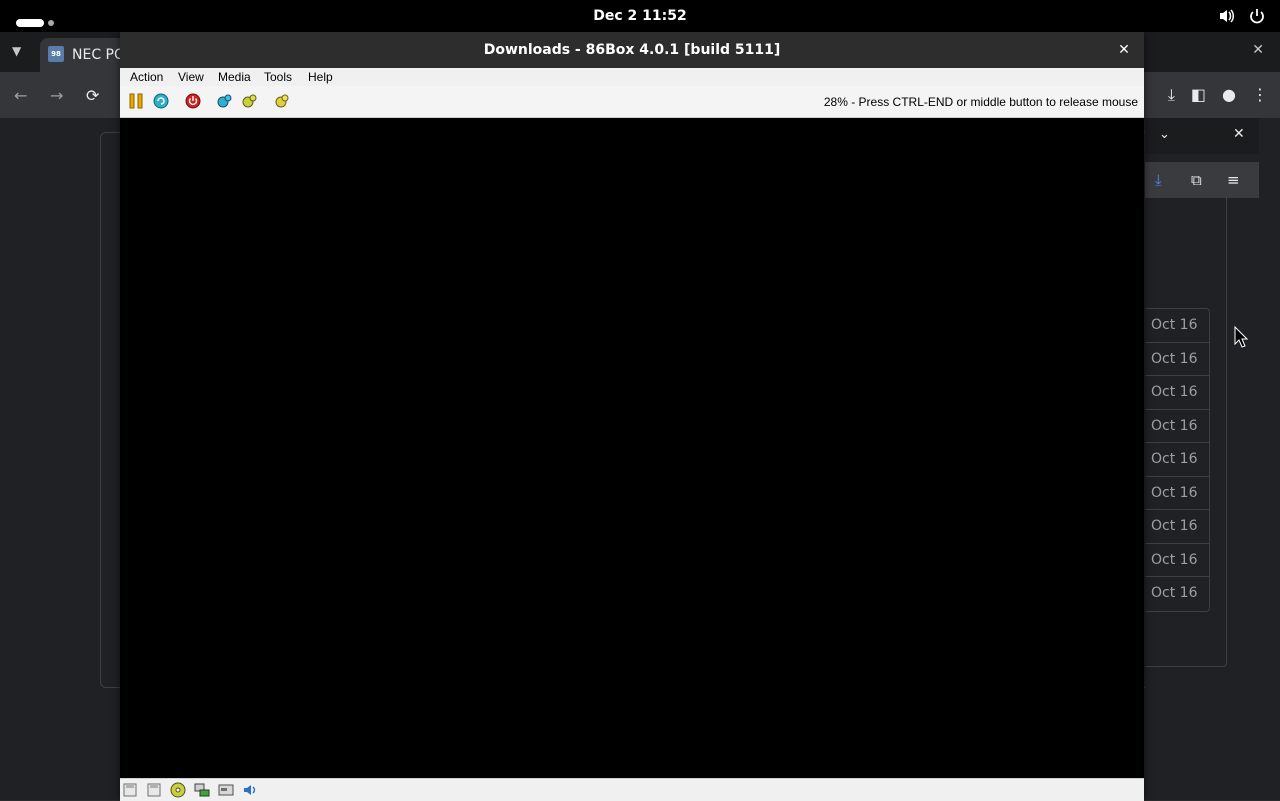 This screenshot has width=1280, height=801. I want to click on sound-icon, so click(250, 790).